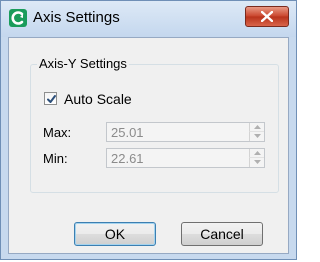 Image resolution: width=320 pixels, height=262 pixels. I want to click on min-label: Min:, so click(55, 158).